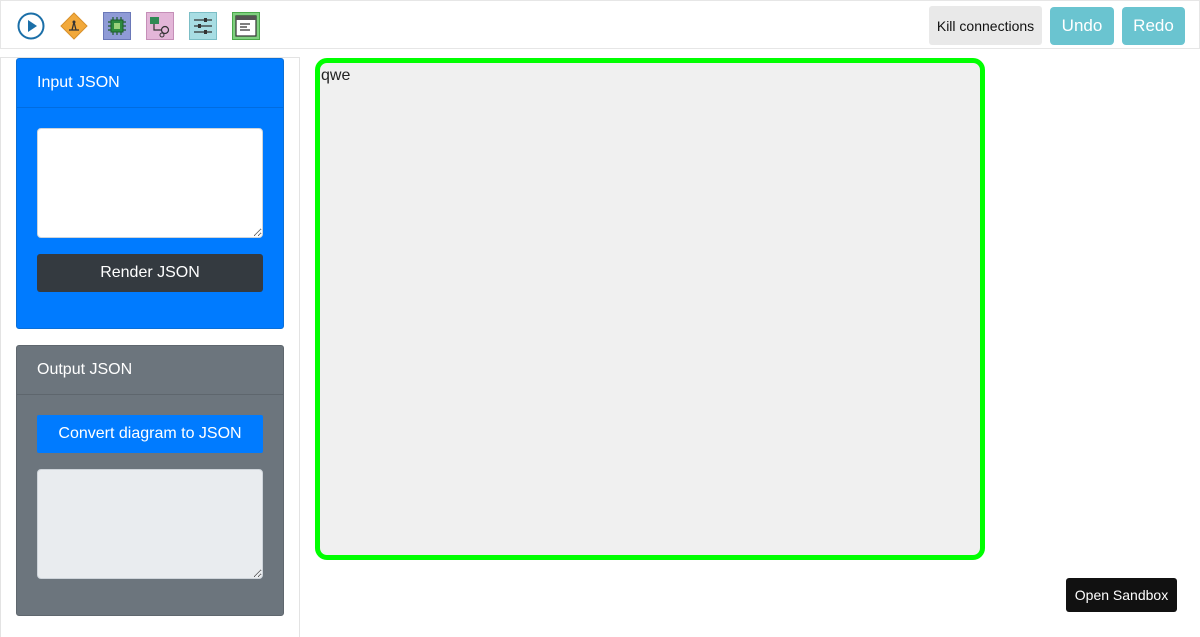 This screenshot has height=637, width=1200. I want to click on input-json-header: Input JSON, so click(150, 83).